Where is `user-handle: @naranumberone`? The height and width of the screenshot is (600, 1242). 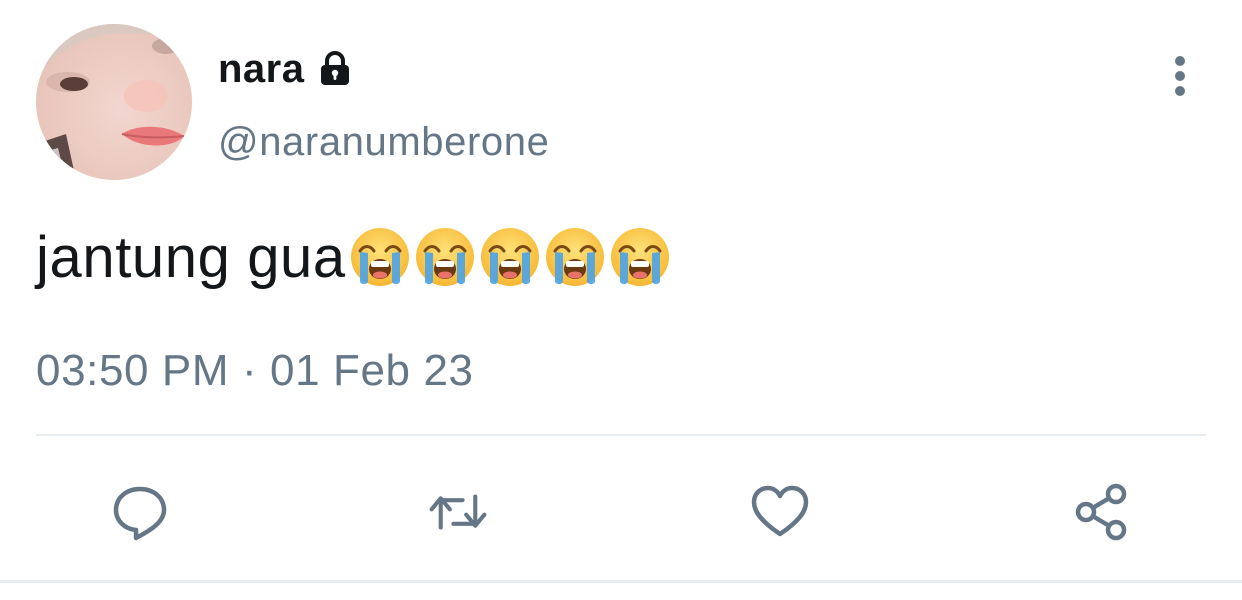 user-handle: @naranumberone is located at coordinates (383, 142).